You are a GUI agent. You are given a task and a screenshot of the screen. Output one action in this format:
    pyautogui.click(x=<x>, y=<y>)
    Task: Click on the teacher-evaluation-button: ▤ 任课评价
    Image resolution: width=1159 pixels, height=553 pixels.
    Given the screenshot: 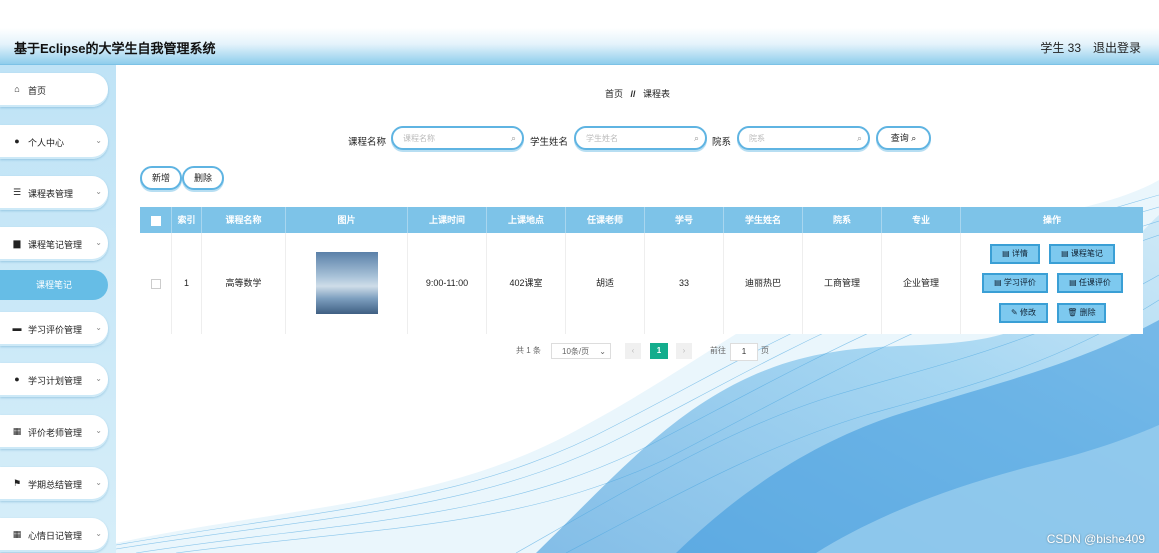 What is the action you would take?
    pyautogui.click(x=1090, y=283)
    